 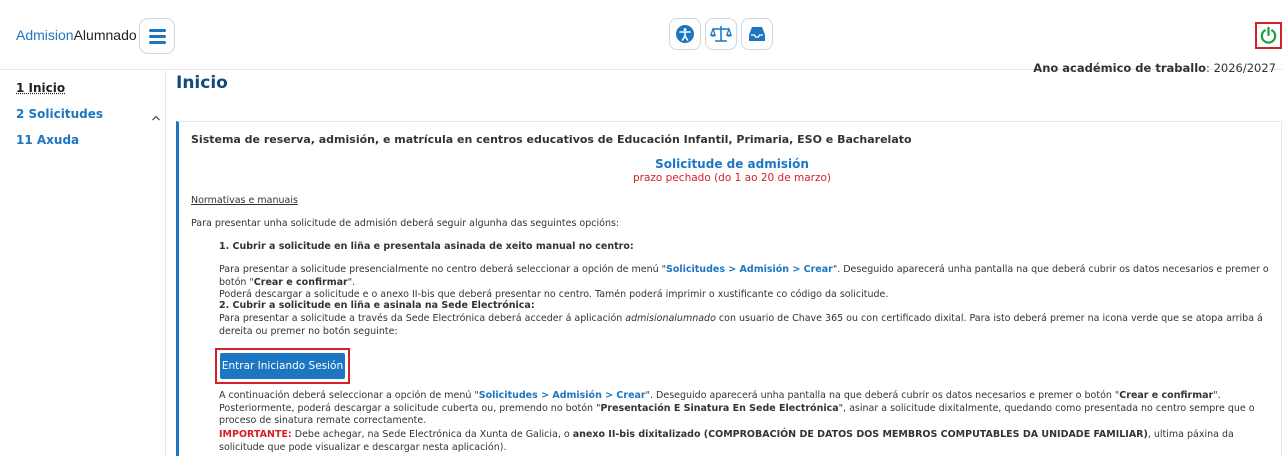 I want to click on accessibility-icon, so click(x=685, y=34).